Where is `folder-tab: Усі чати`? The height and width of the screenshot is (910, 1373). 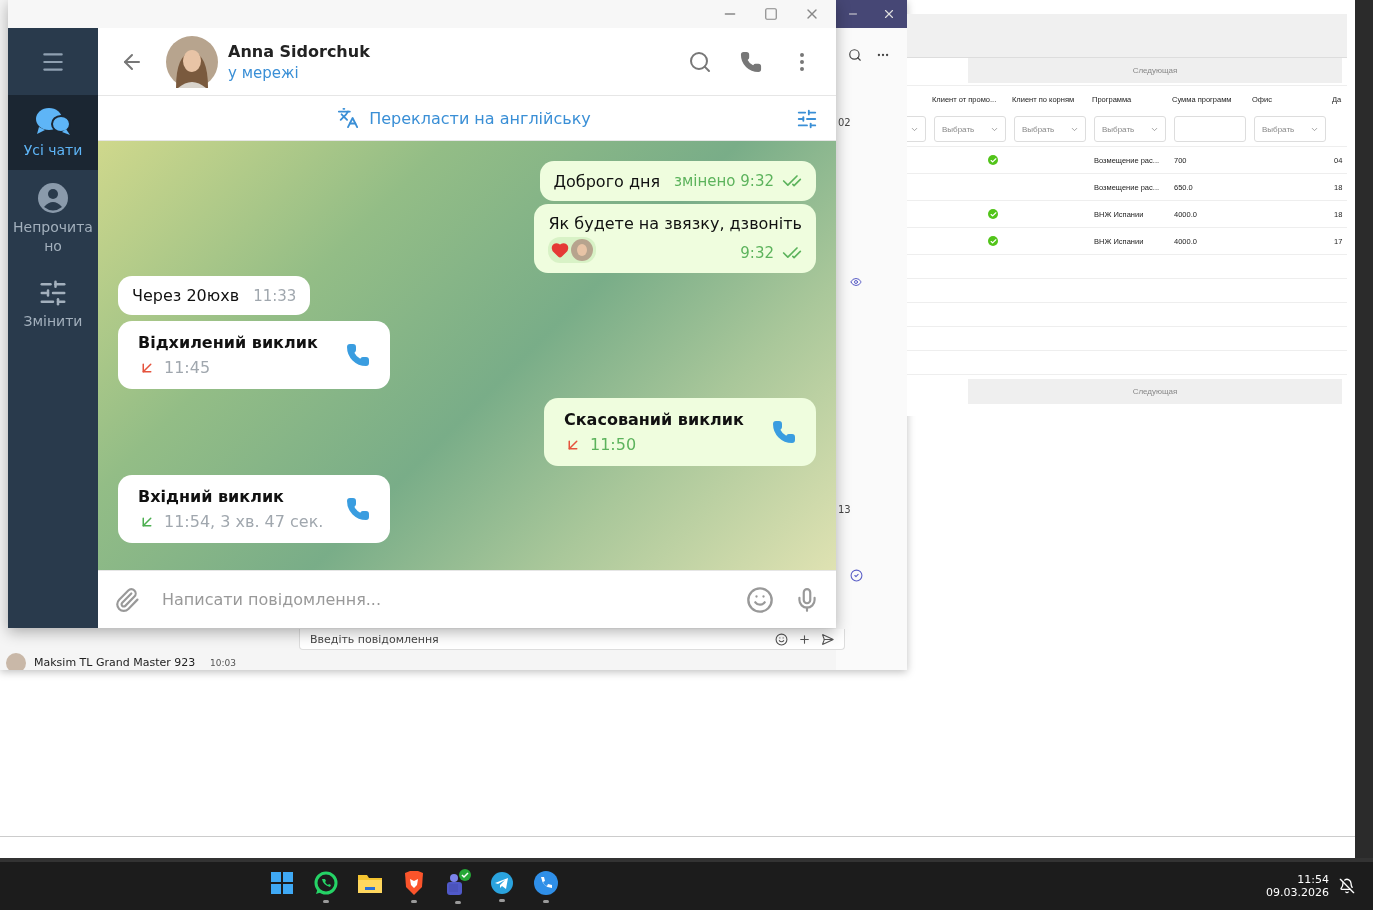 folder-tab: Усі чати is located at coordinates (53, 132).